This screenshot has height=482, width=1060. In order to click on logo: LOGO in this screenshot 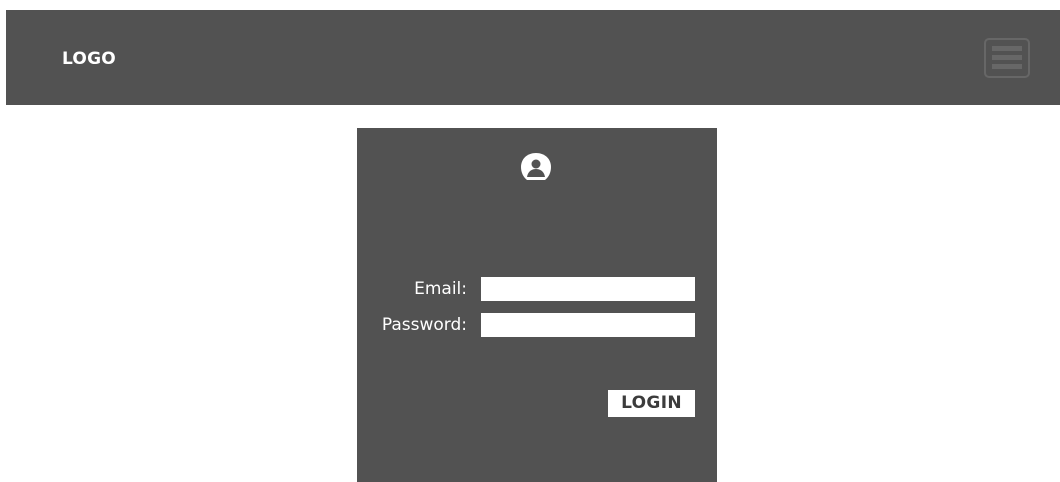, I will do `click(89, 59)`.